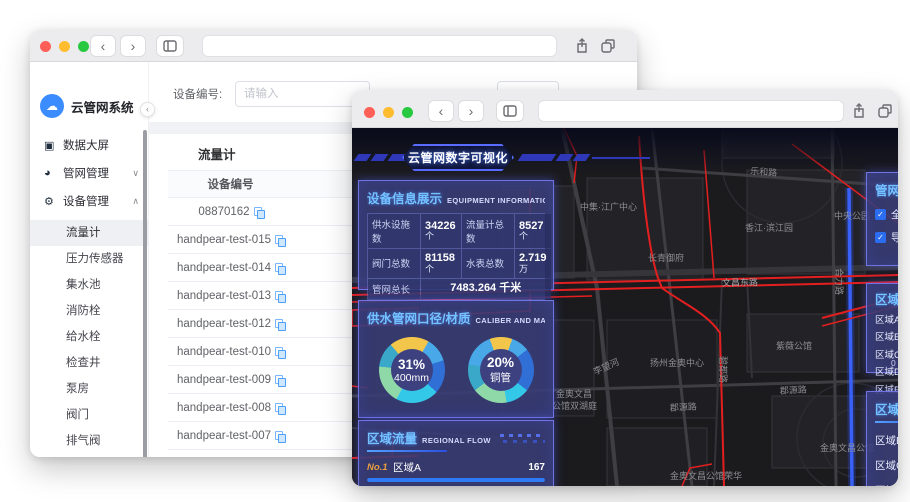 The width and height of the screenshot is (910, 502). I want to click on sidebar-item-label: 数据大屏, so click(86, 146).